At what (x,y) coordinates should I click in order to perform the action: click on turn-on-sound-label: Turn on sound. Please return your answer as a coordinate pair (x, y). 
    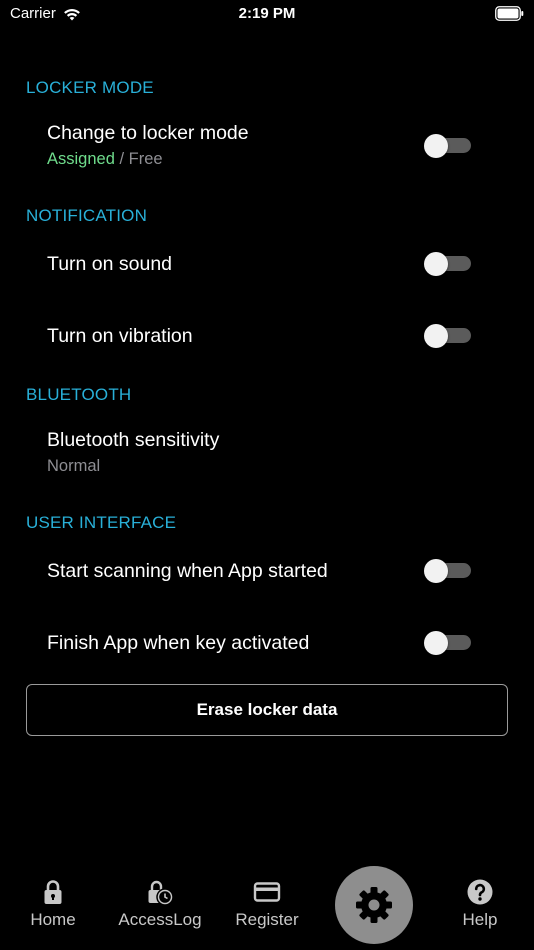
    Looking at the image, I should click on (110, 264).